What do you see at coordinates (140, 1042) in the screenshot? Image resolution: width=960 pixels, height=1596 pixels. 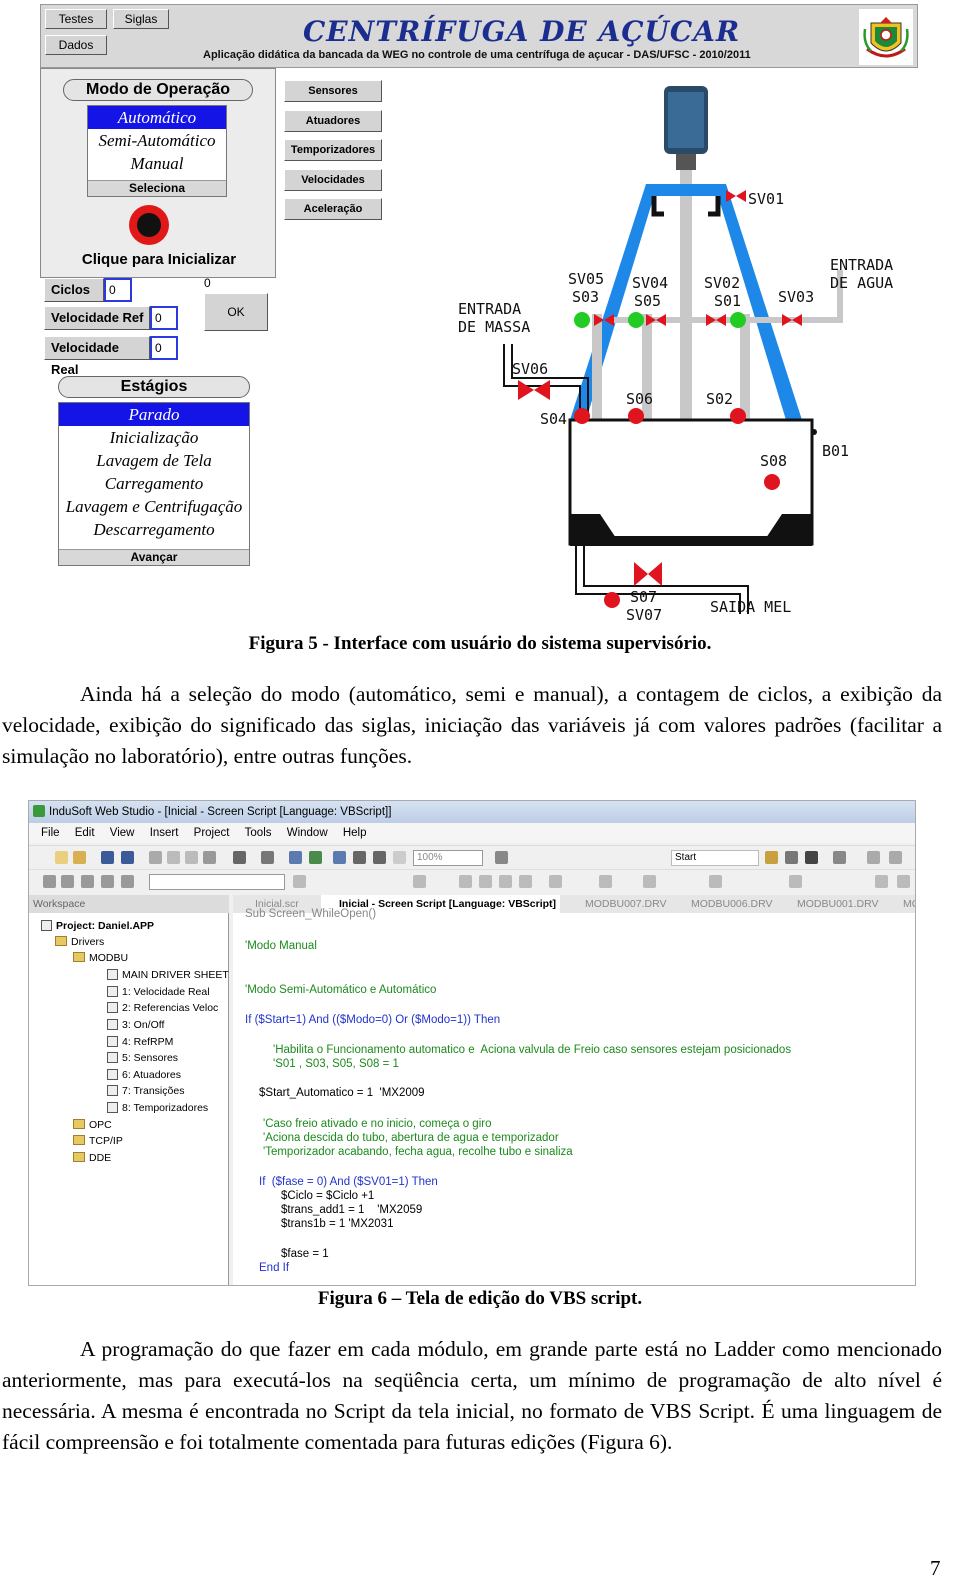 I see `tree-sheet: 4: RefRPM` at bounding box center [140, 1042].